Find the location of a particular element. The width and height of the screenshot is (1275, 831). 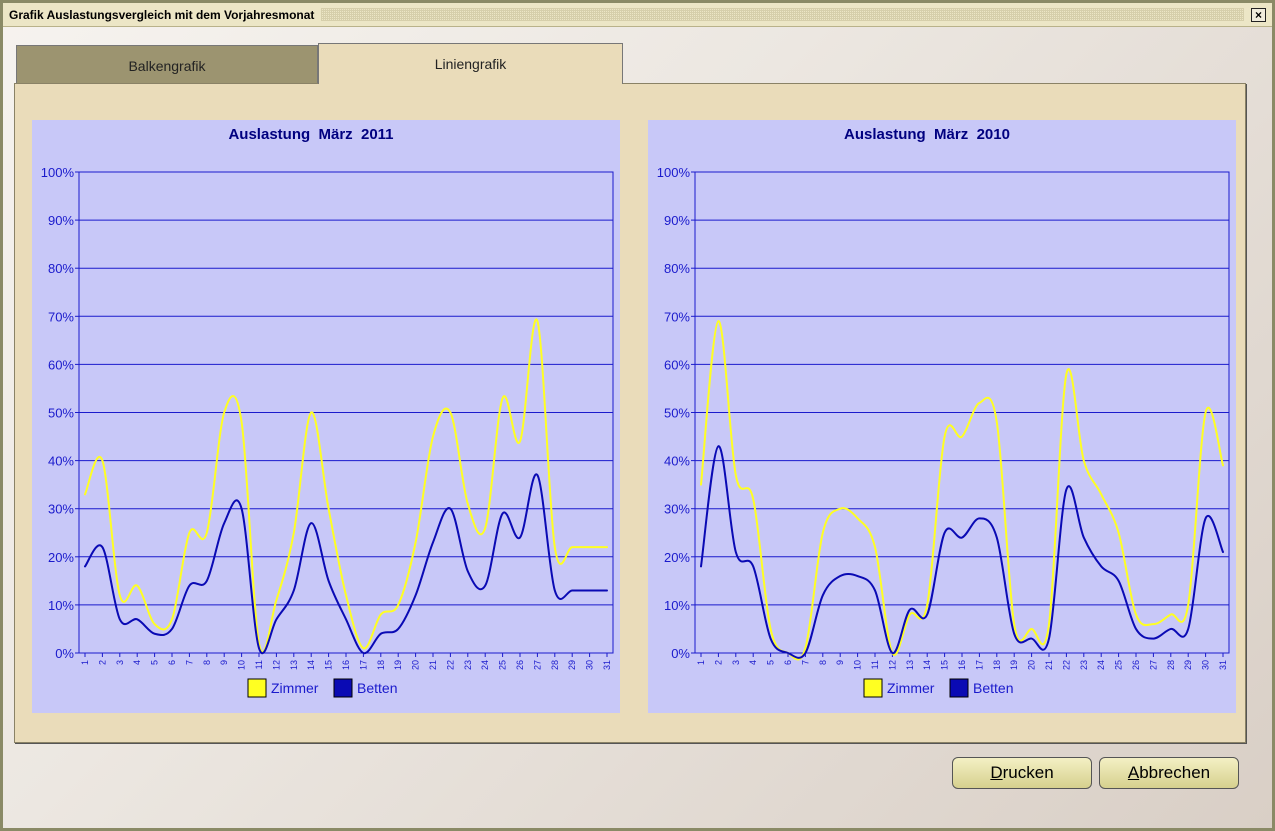

print-button-label: Drucken is located at coordinates (1022, 772).